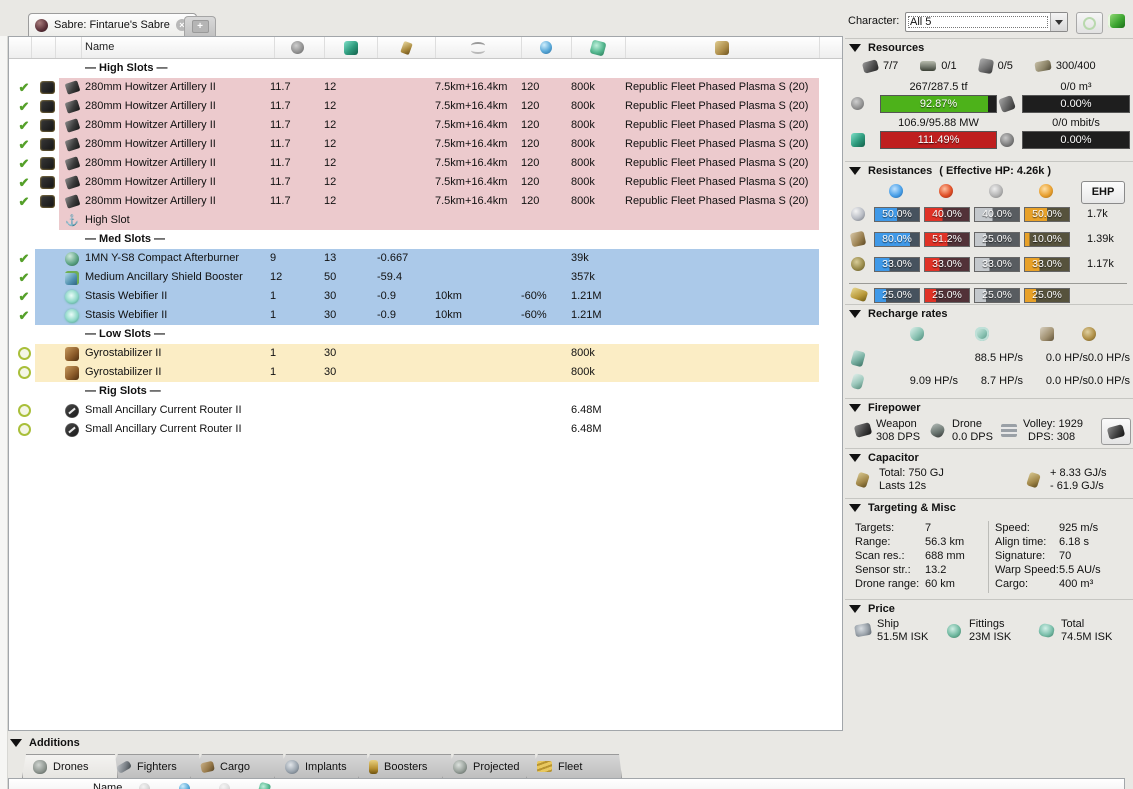 The width and height of the screenshot is (1133, 789). I want to click on price-label: Fittings, so click(987, 624).